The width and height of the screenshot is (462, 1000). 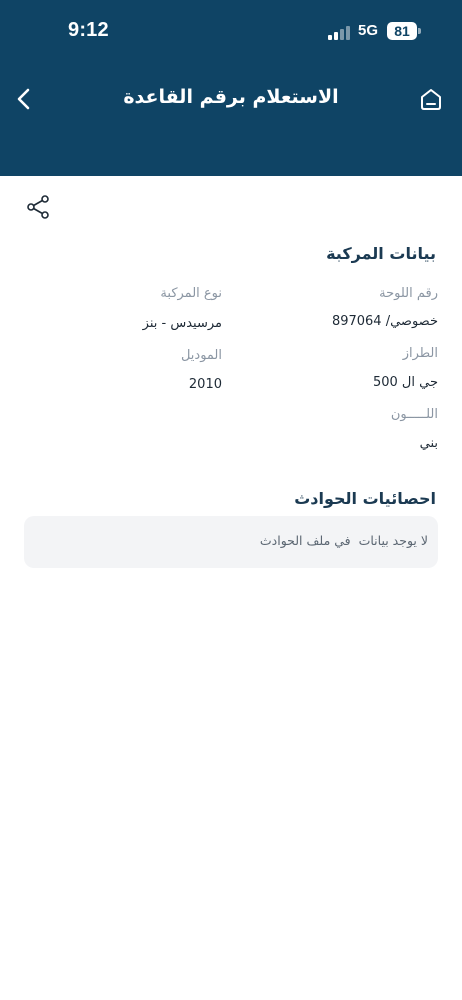 I want to click on back-button, so click(x=25, y=99).